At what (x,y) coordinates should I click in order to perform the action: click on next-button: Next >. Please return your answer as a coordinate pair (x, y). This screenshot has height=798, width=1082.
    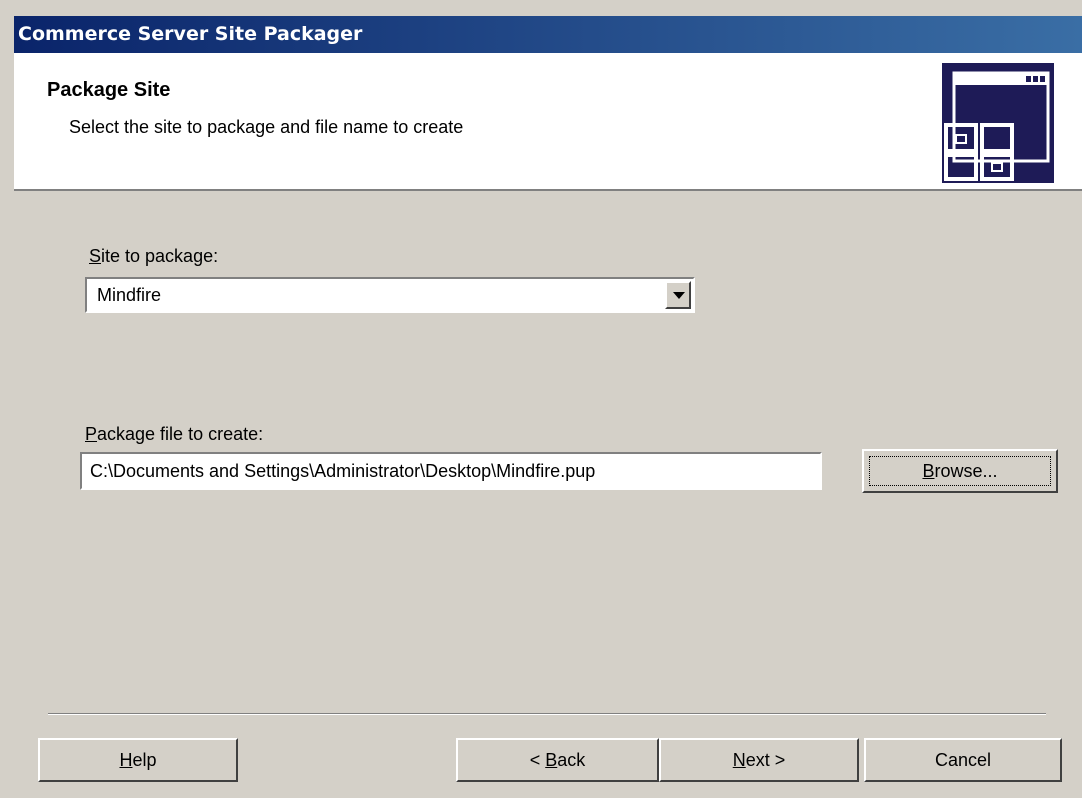
    Looking at the image, I should click on (759, 760).